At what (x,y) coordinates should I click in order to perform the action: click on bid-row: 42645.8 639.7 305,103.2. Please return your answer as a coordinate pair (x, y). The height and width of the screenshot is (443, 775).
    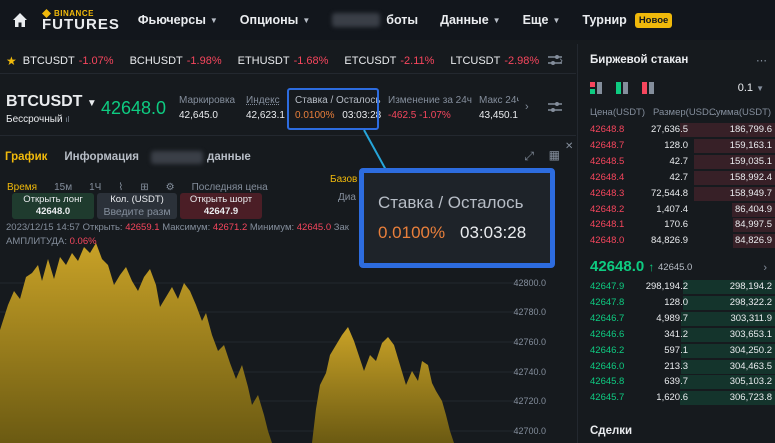
    Looking at the image, I should click on (676, 382).